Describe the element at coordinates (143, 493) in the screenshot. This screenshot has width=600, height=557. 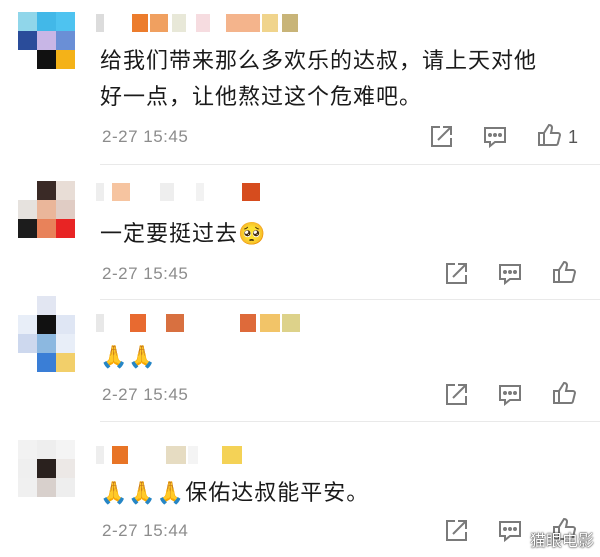
I see `praying-hands-emoji: 🙏🙏🙏` at that location.